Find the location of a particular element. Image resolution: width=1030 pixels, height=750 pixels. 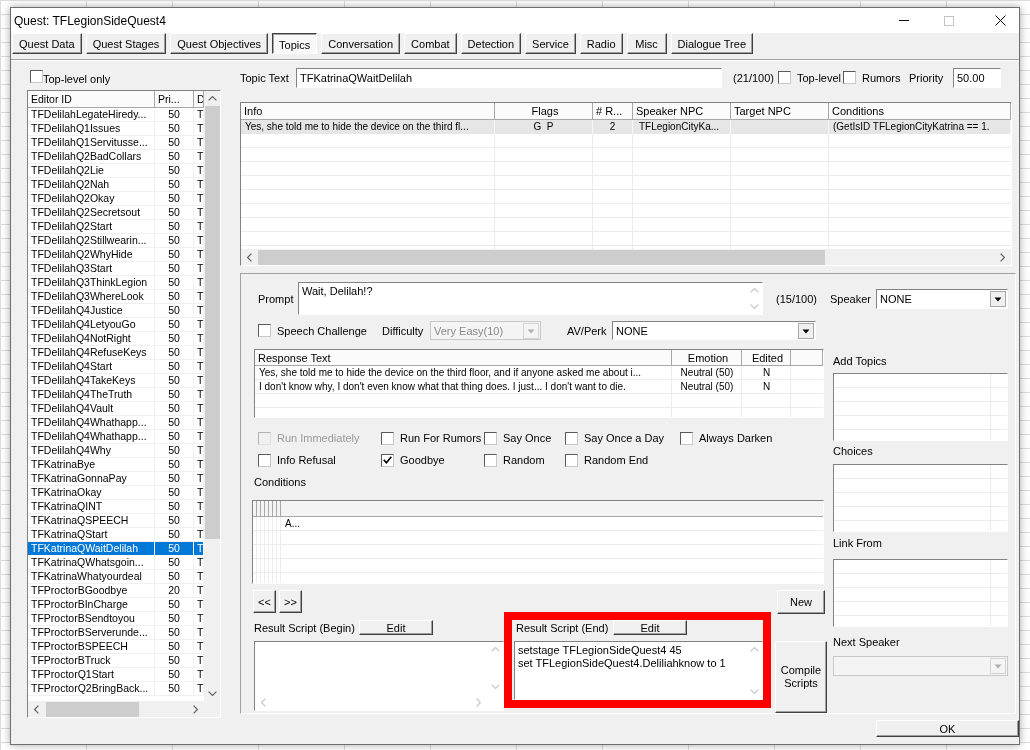

list-item: TFDelilahQ2Secretsout 50 T is located at coordinates (116, 213).